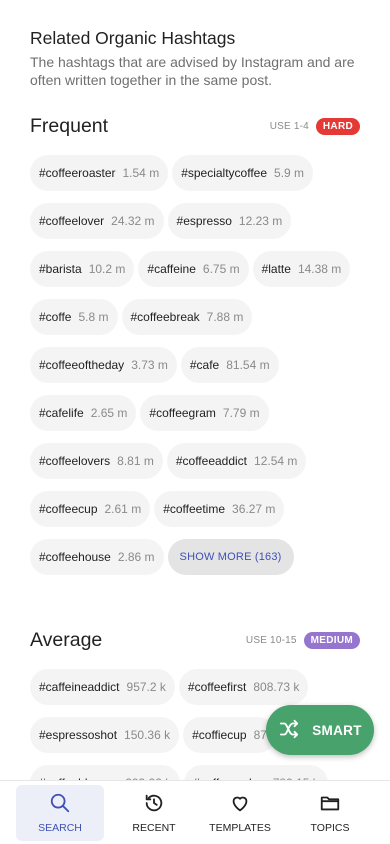 This screenshot has width=390, height=844. I want to click on hashtag-count: 1.54 m, so click(141, 173).